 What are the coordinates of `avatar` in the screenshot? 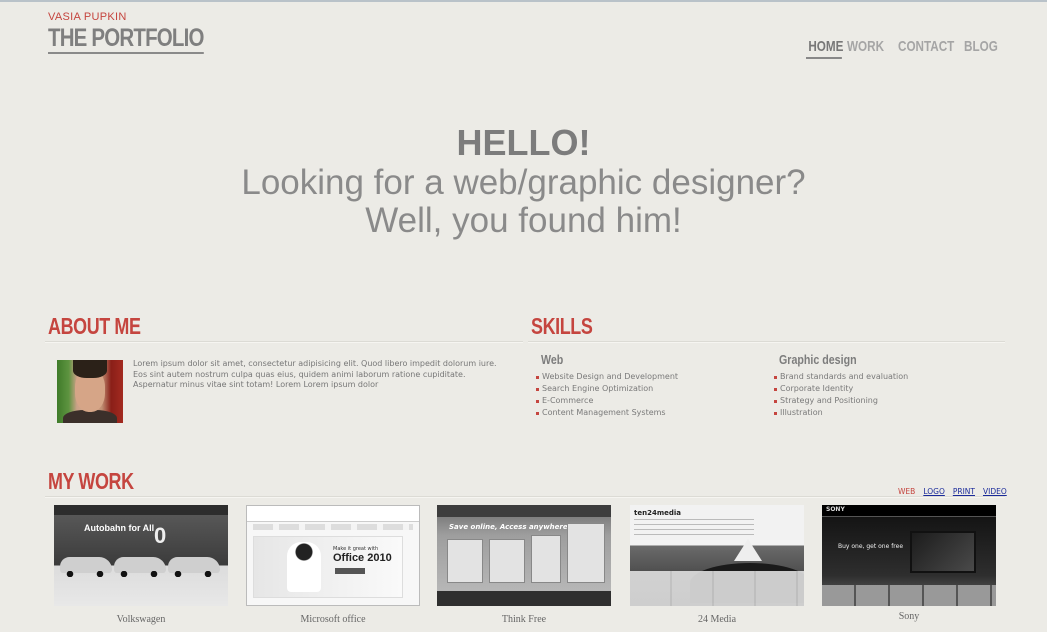 It's located at (90, 391).